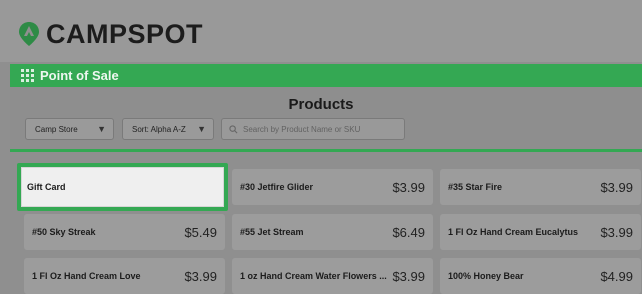 This screenshot has height=294, width=642. What do you see at coordinates (86, 276) in the screenshot?
I see `product-name: 1 Fl Oz Hand Cream Love` at bounding box center [86, 276].